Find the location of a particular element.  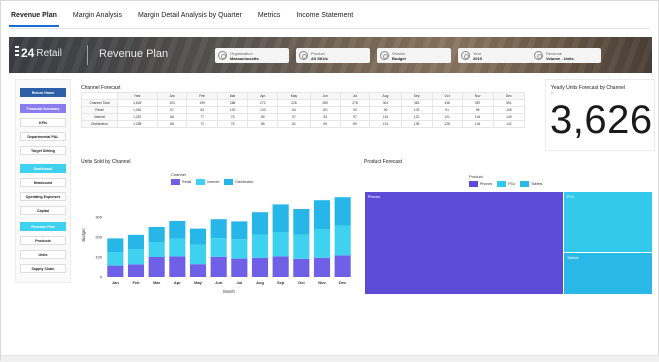

table-cell: 288 is located at coordinates (232, 103).